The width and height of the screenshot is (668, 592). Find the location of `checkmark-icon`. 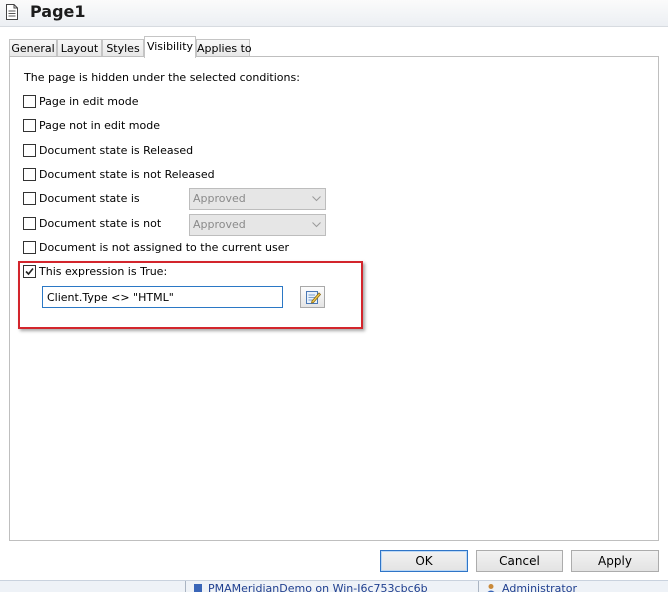

checkmark-icon is located at coordinates (29, 271).